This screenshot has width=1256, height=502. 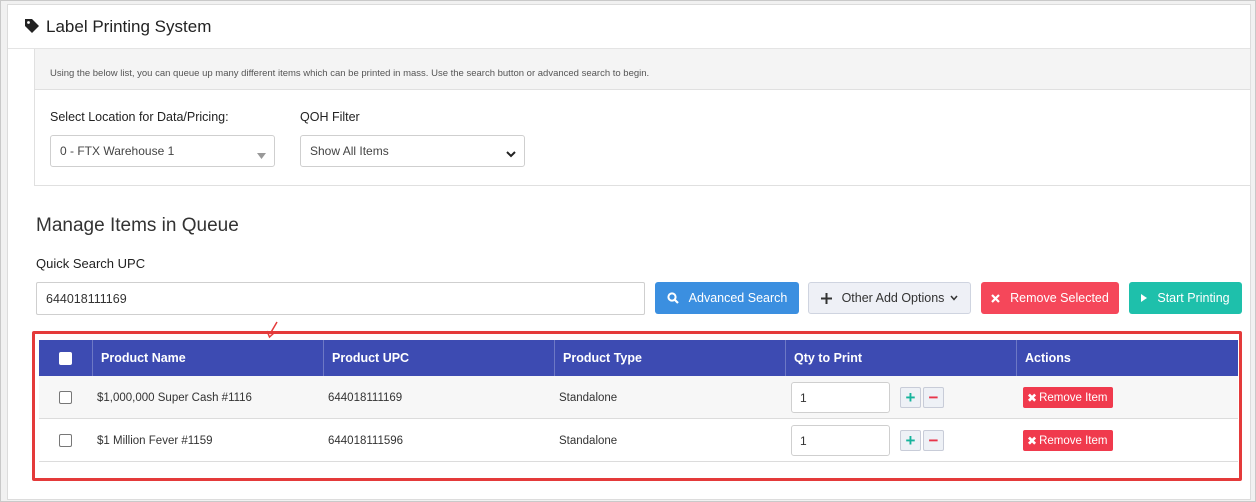 I want to click on quick-search-label: Quick Search UPC, so click(x=91, y=263).